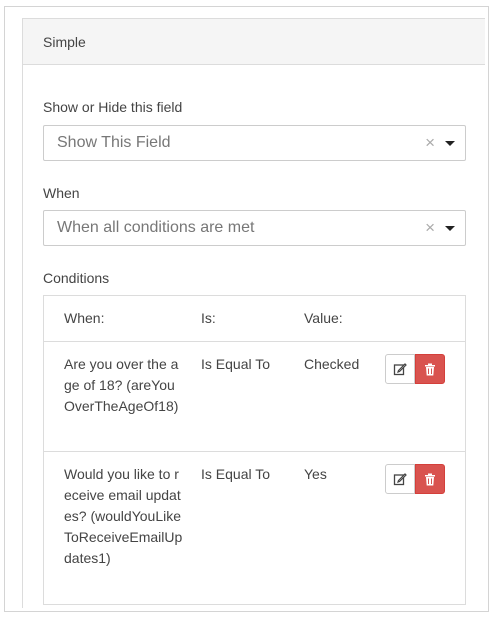  Describe the element at coordinates (113, 107) in the screenshot. I see `show-hide-label: Show or Hide this field` at that location.